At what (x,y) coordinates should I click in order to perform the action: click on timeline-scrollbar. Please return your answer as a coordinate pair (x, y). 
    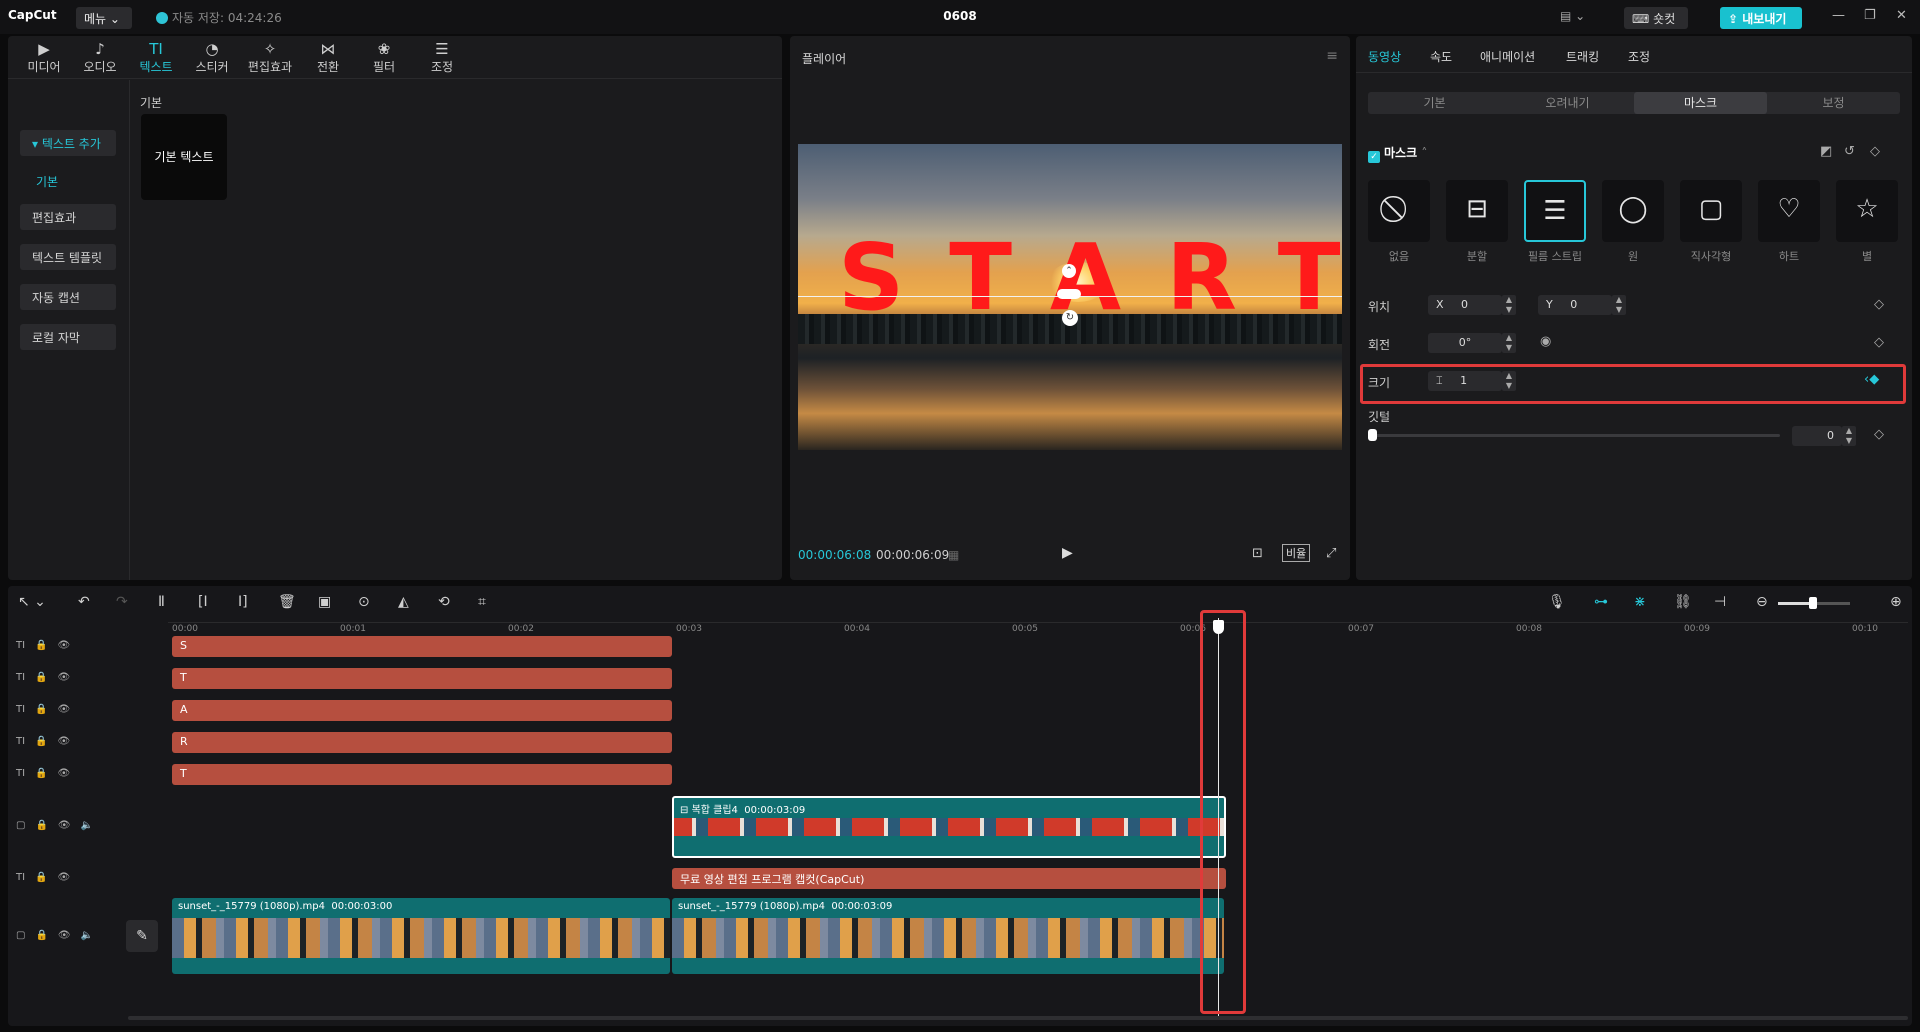
    Looking at the image, I should click on (1018, 1018).